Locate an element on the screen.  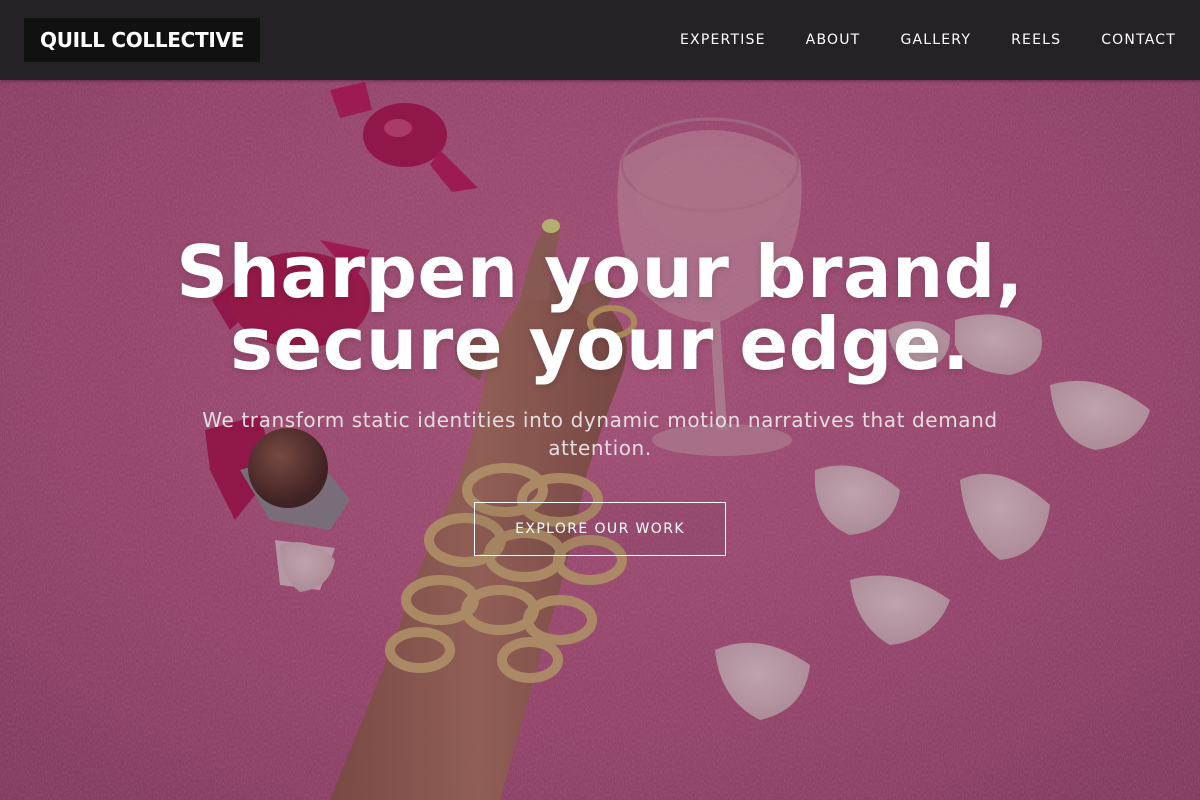
main-nav: EXPERTISE ABOUT GALLERY REELS CONTACT is located at coordinates (928, 40).